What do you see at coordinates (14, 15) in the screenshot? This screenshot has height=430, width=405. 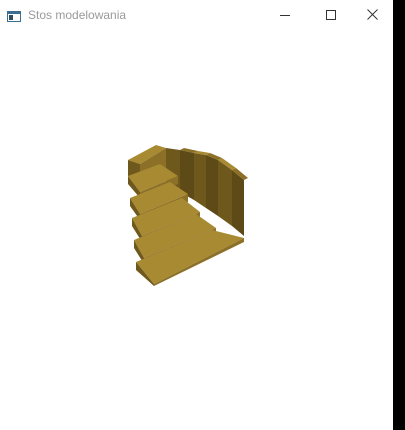 I see `console-window-icon` at bounding box center [14, 15].